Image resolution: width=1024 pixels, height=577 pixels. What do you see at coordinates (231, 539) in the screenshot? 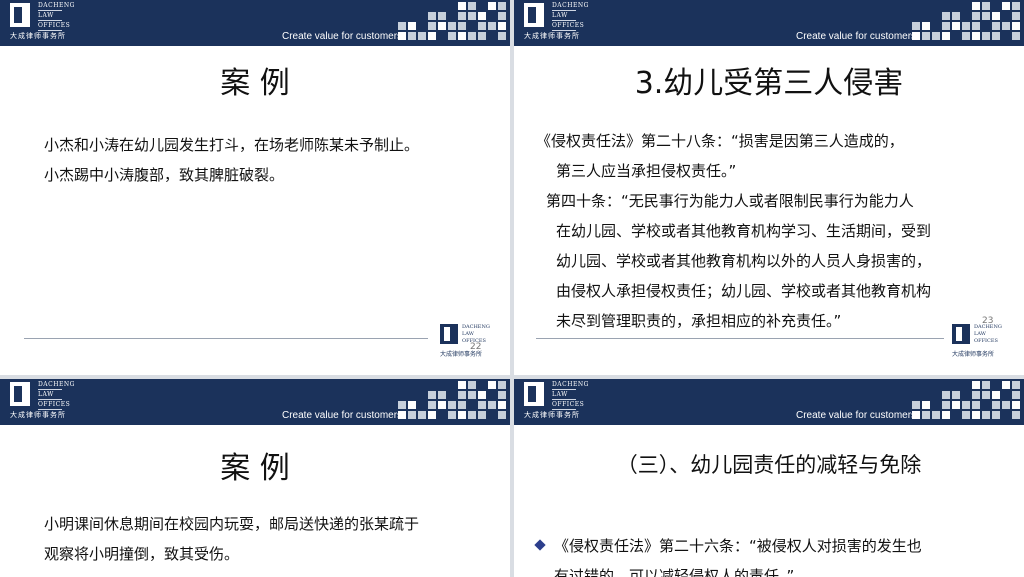
I see `slide-body: 小明课间休息期间在校园内玩耍，邮局送快递的张某疏于 观察将小明撞倒，致其受伤。` at bounding box center [231, 539].